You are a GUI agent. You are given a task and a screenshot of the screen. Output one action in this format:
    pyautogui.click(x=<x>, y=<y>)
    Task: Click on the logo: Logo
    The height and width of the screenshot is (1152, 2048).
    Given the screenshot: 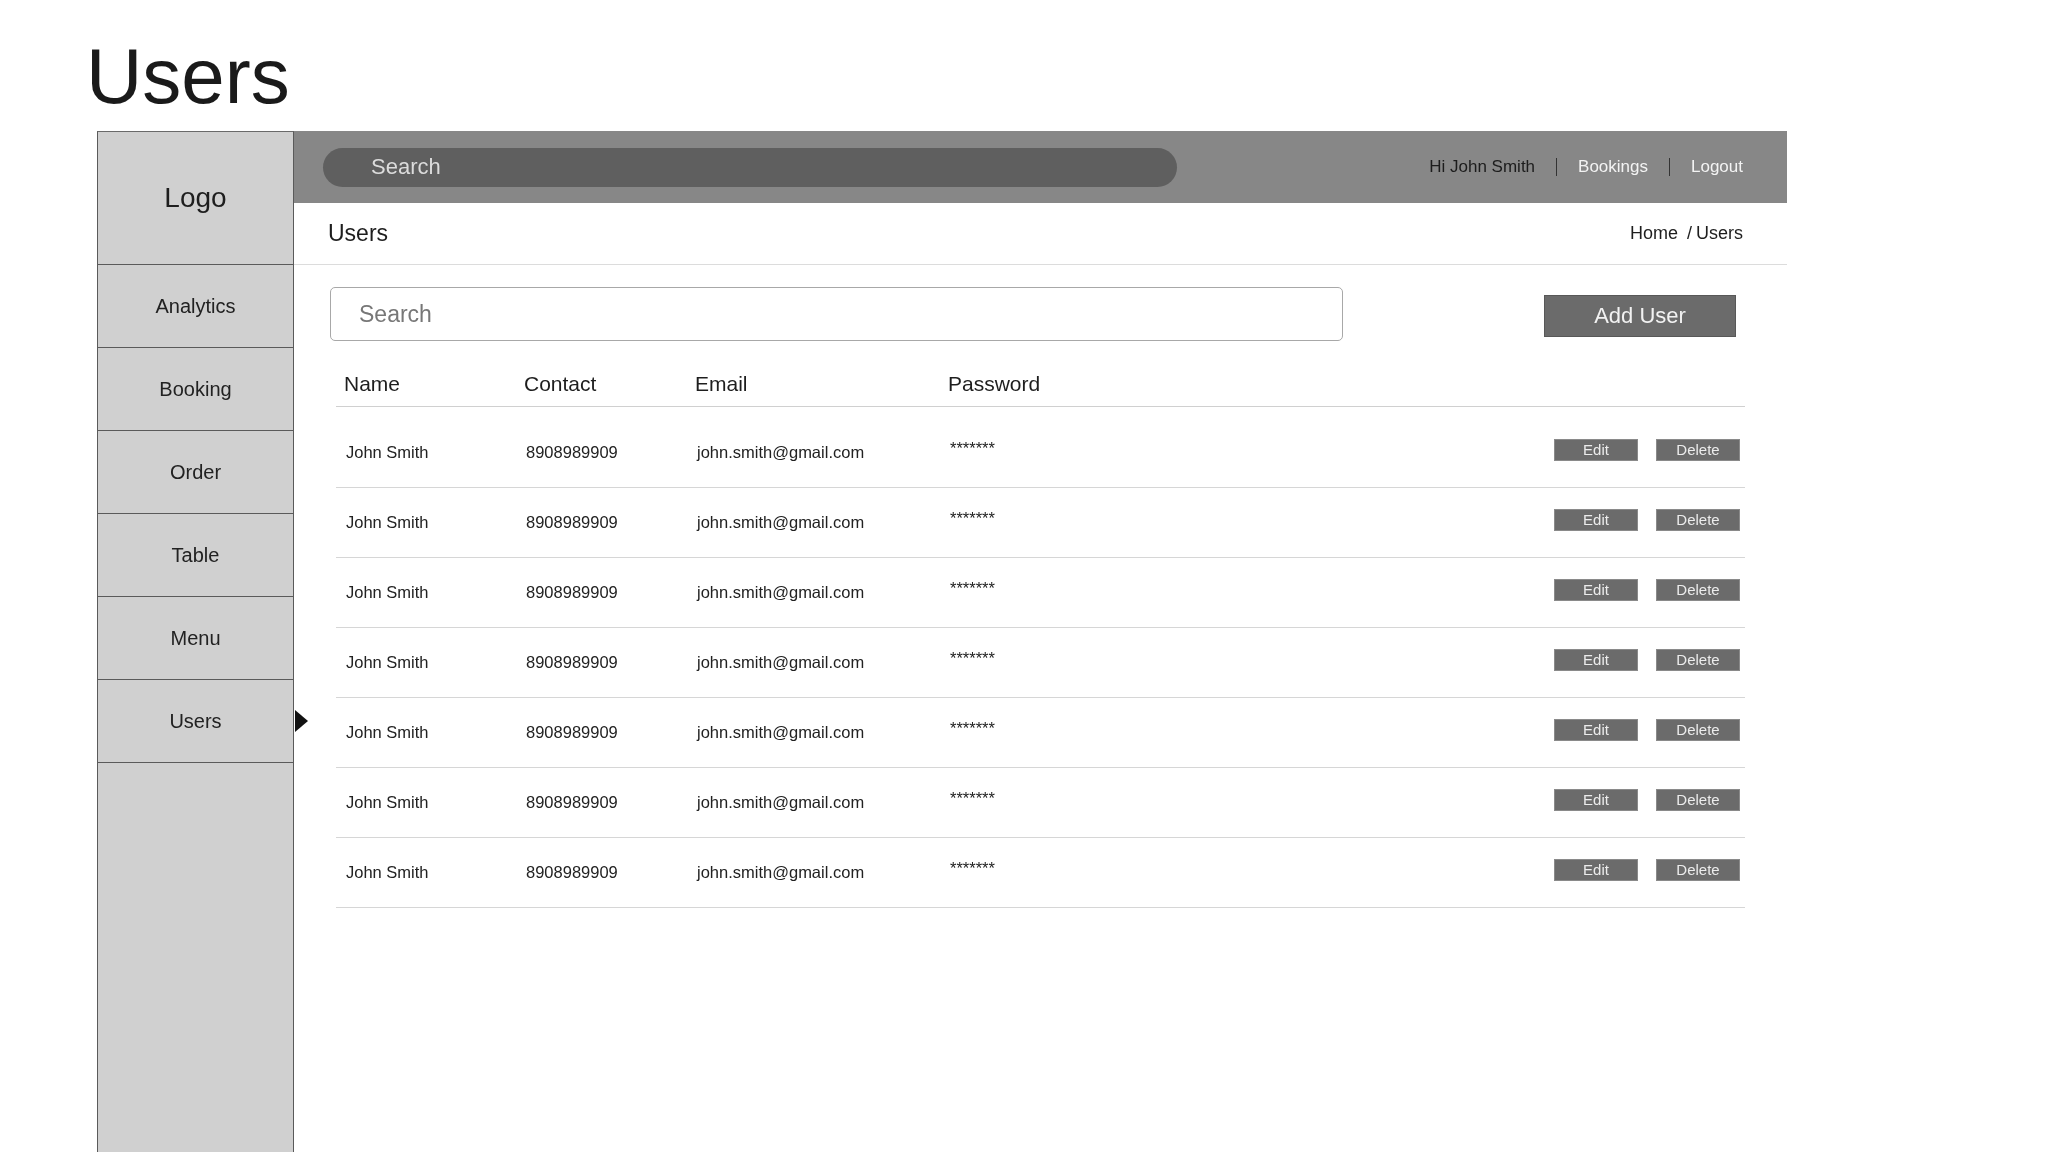 What is the action you would take?
    pyautogui.click(x=195, y=198)
    